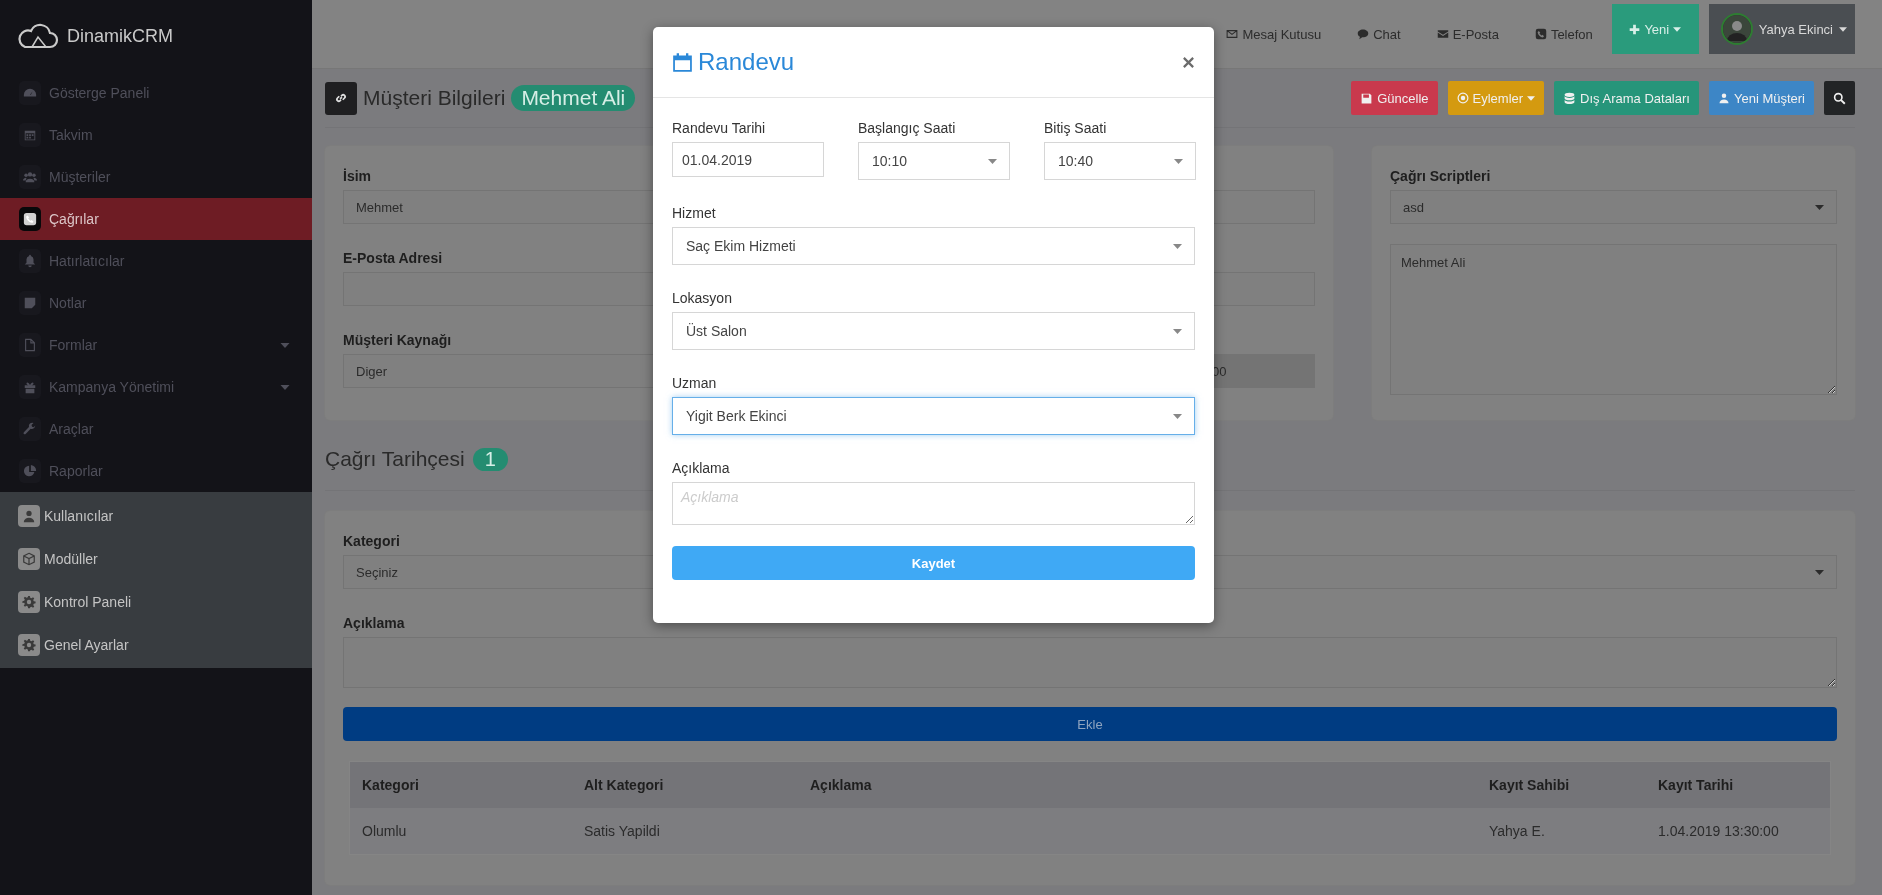 This screenshot has width=1882, height=895. Describe the element at coordinates (156, 261) in the screenshot. I see `sidebar-item: Hatırlatıcılar` at that location.